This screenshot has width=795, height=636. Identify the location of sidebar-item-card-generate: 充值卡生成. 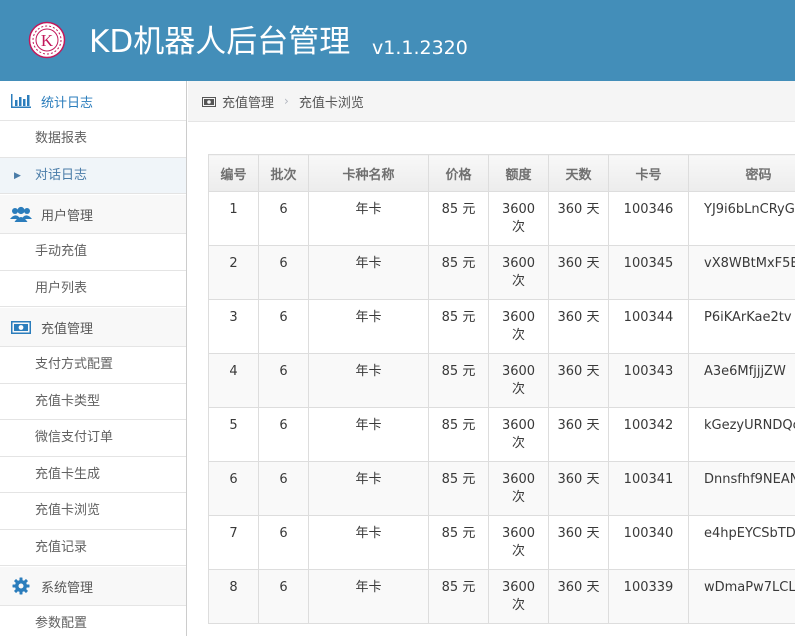
(93, 474).